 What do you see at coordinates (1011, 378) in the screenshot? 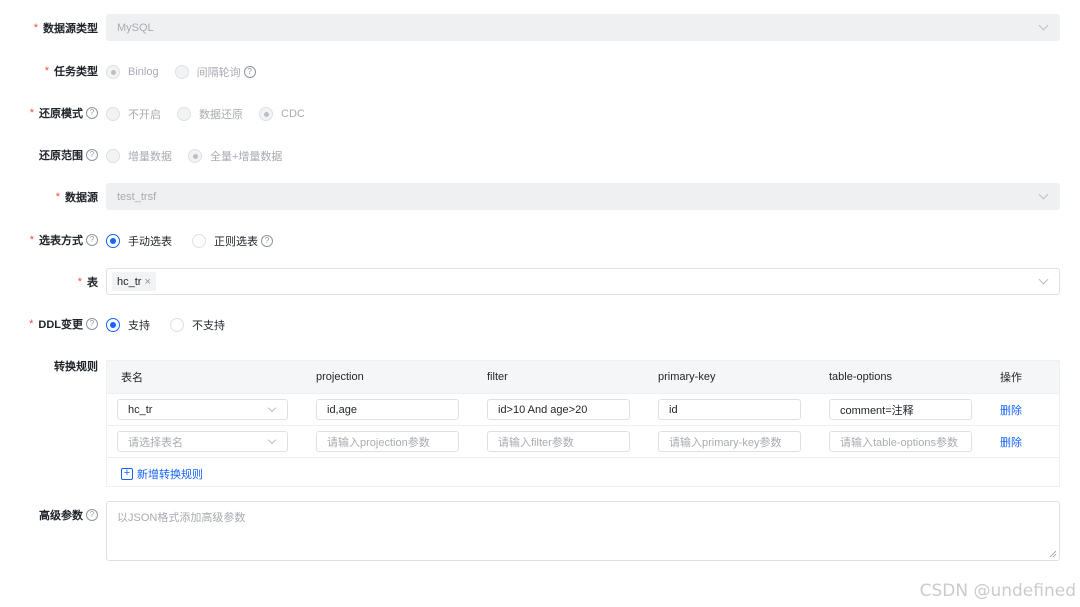
I see `column-header: 操作` at bounding box center [1011, 378].